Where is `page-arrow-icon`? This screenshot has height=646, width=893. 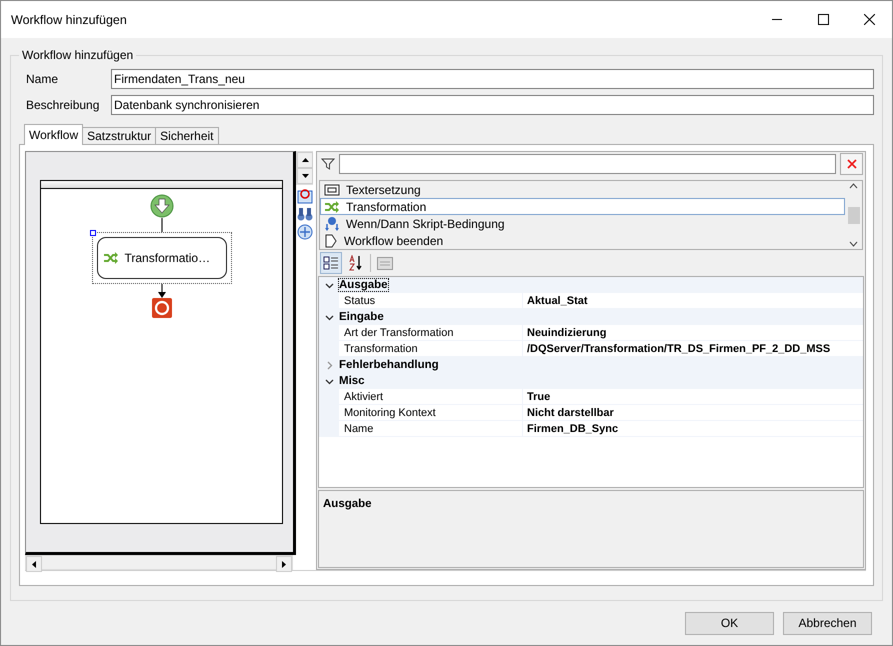
page-arrow-icon is located at coordinates (331, 241).